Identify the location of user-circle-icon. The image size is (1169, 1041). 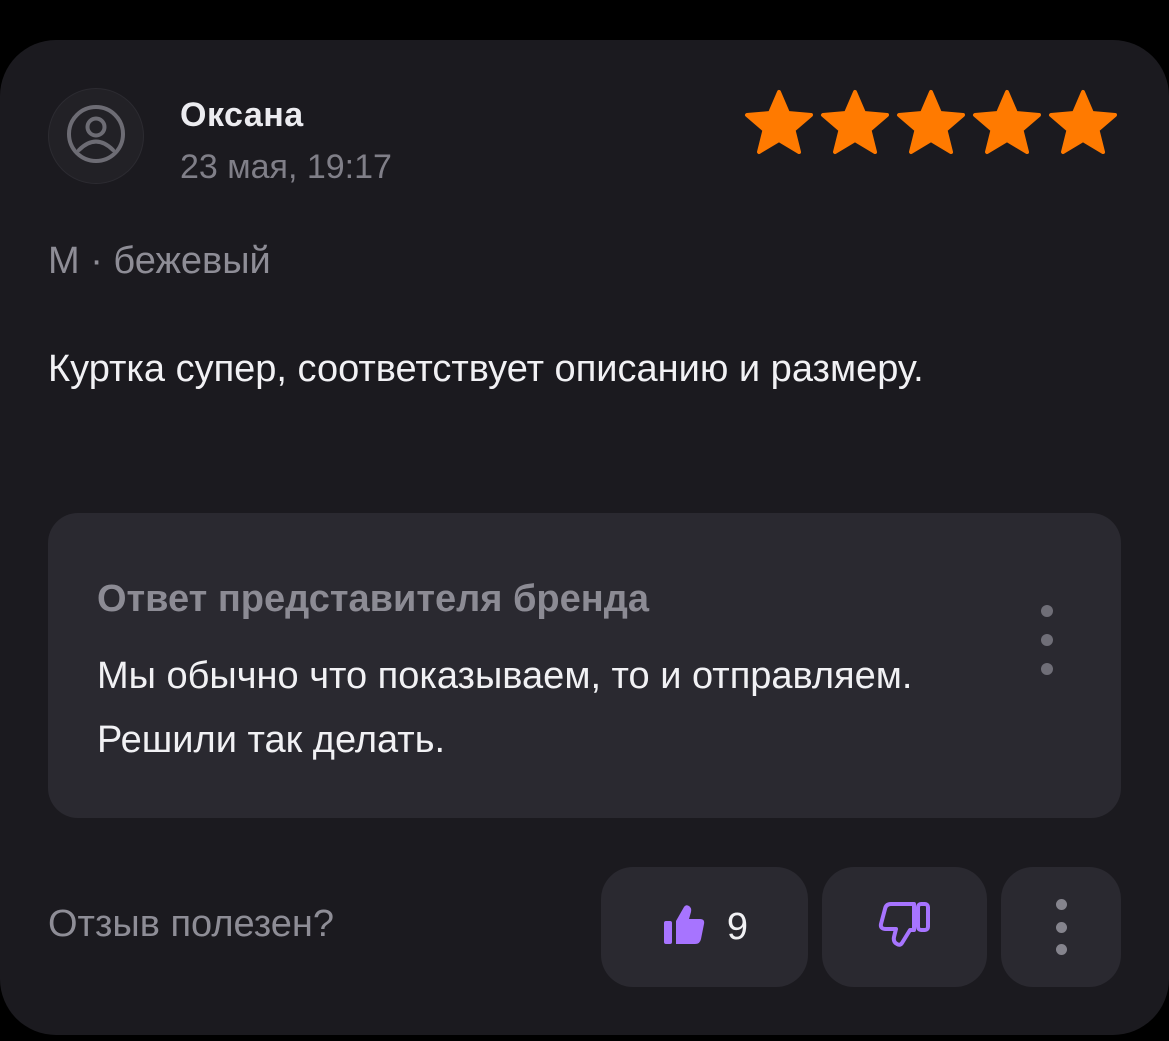
(96, 136).